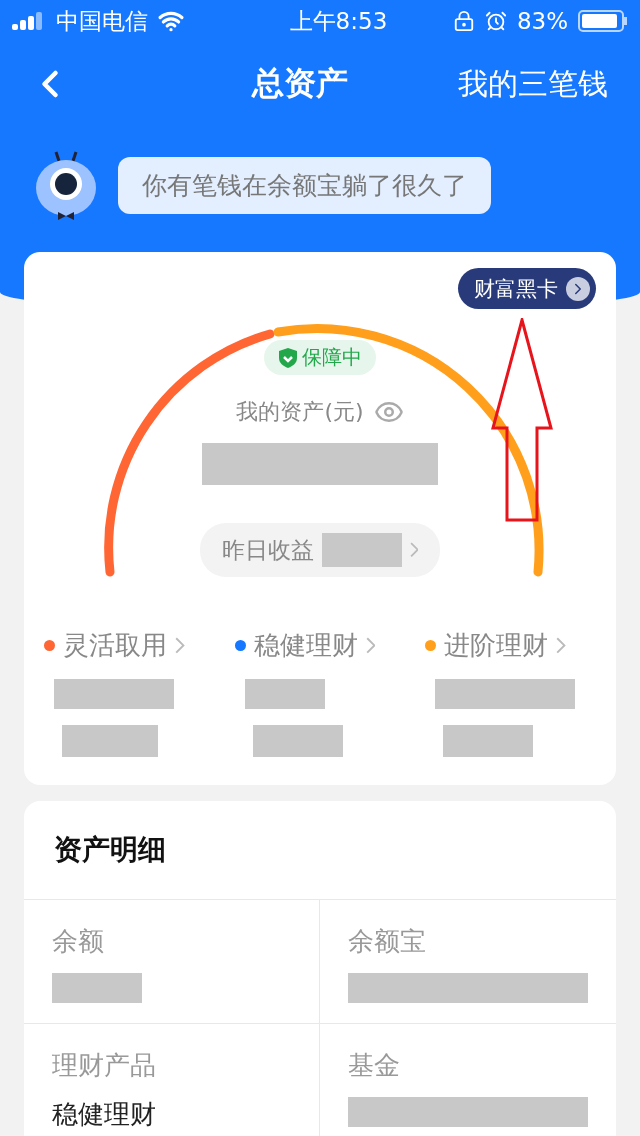  I want to click on status-time: 上午8:53, so click(338, 21).